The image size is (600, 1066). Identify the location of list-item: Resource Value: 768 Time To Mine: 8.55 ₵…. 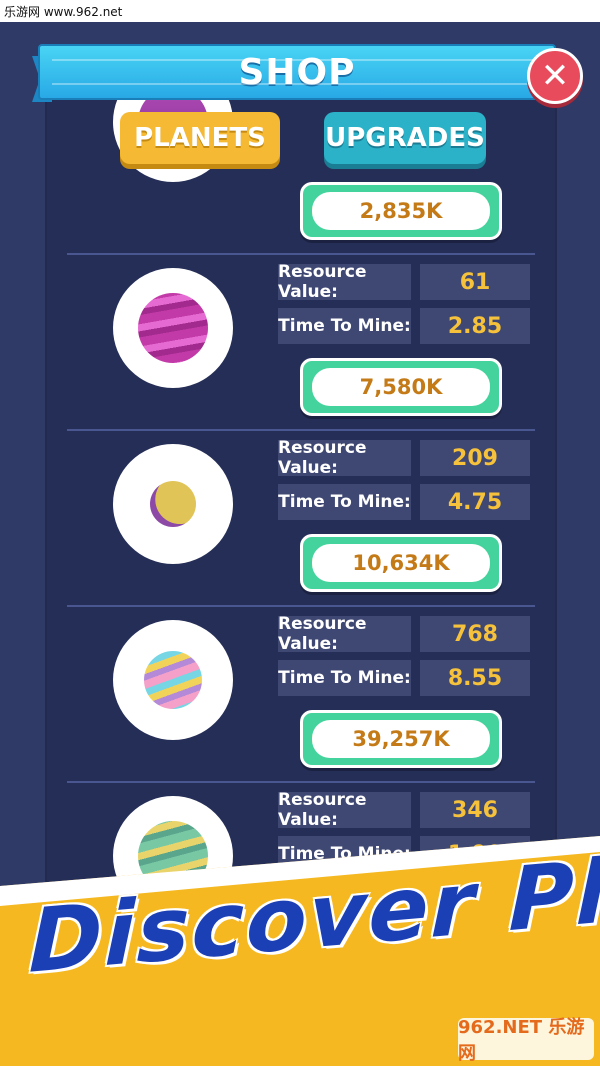
(301, 705).